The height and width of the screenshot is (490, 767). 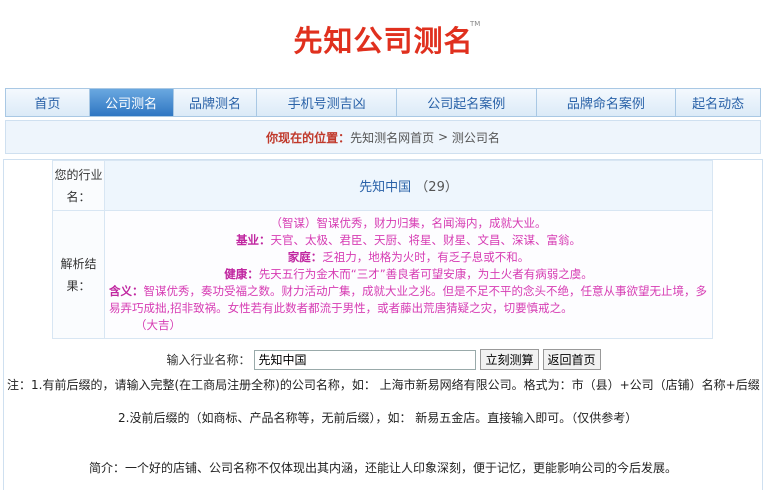 I want to click on health-label: 健康：, so click(x=241, y=274).